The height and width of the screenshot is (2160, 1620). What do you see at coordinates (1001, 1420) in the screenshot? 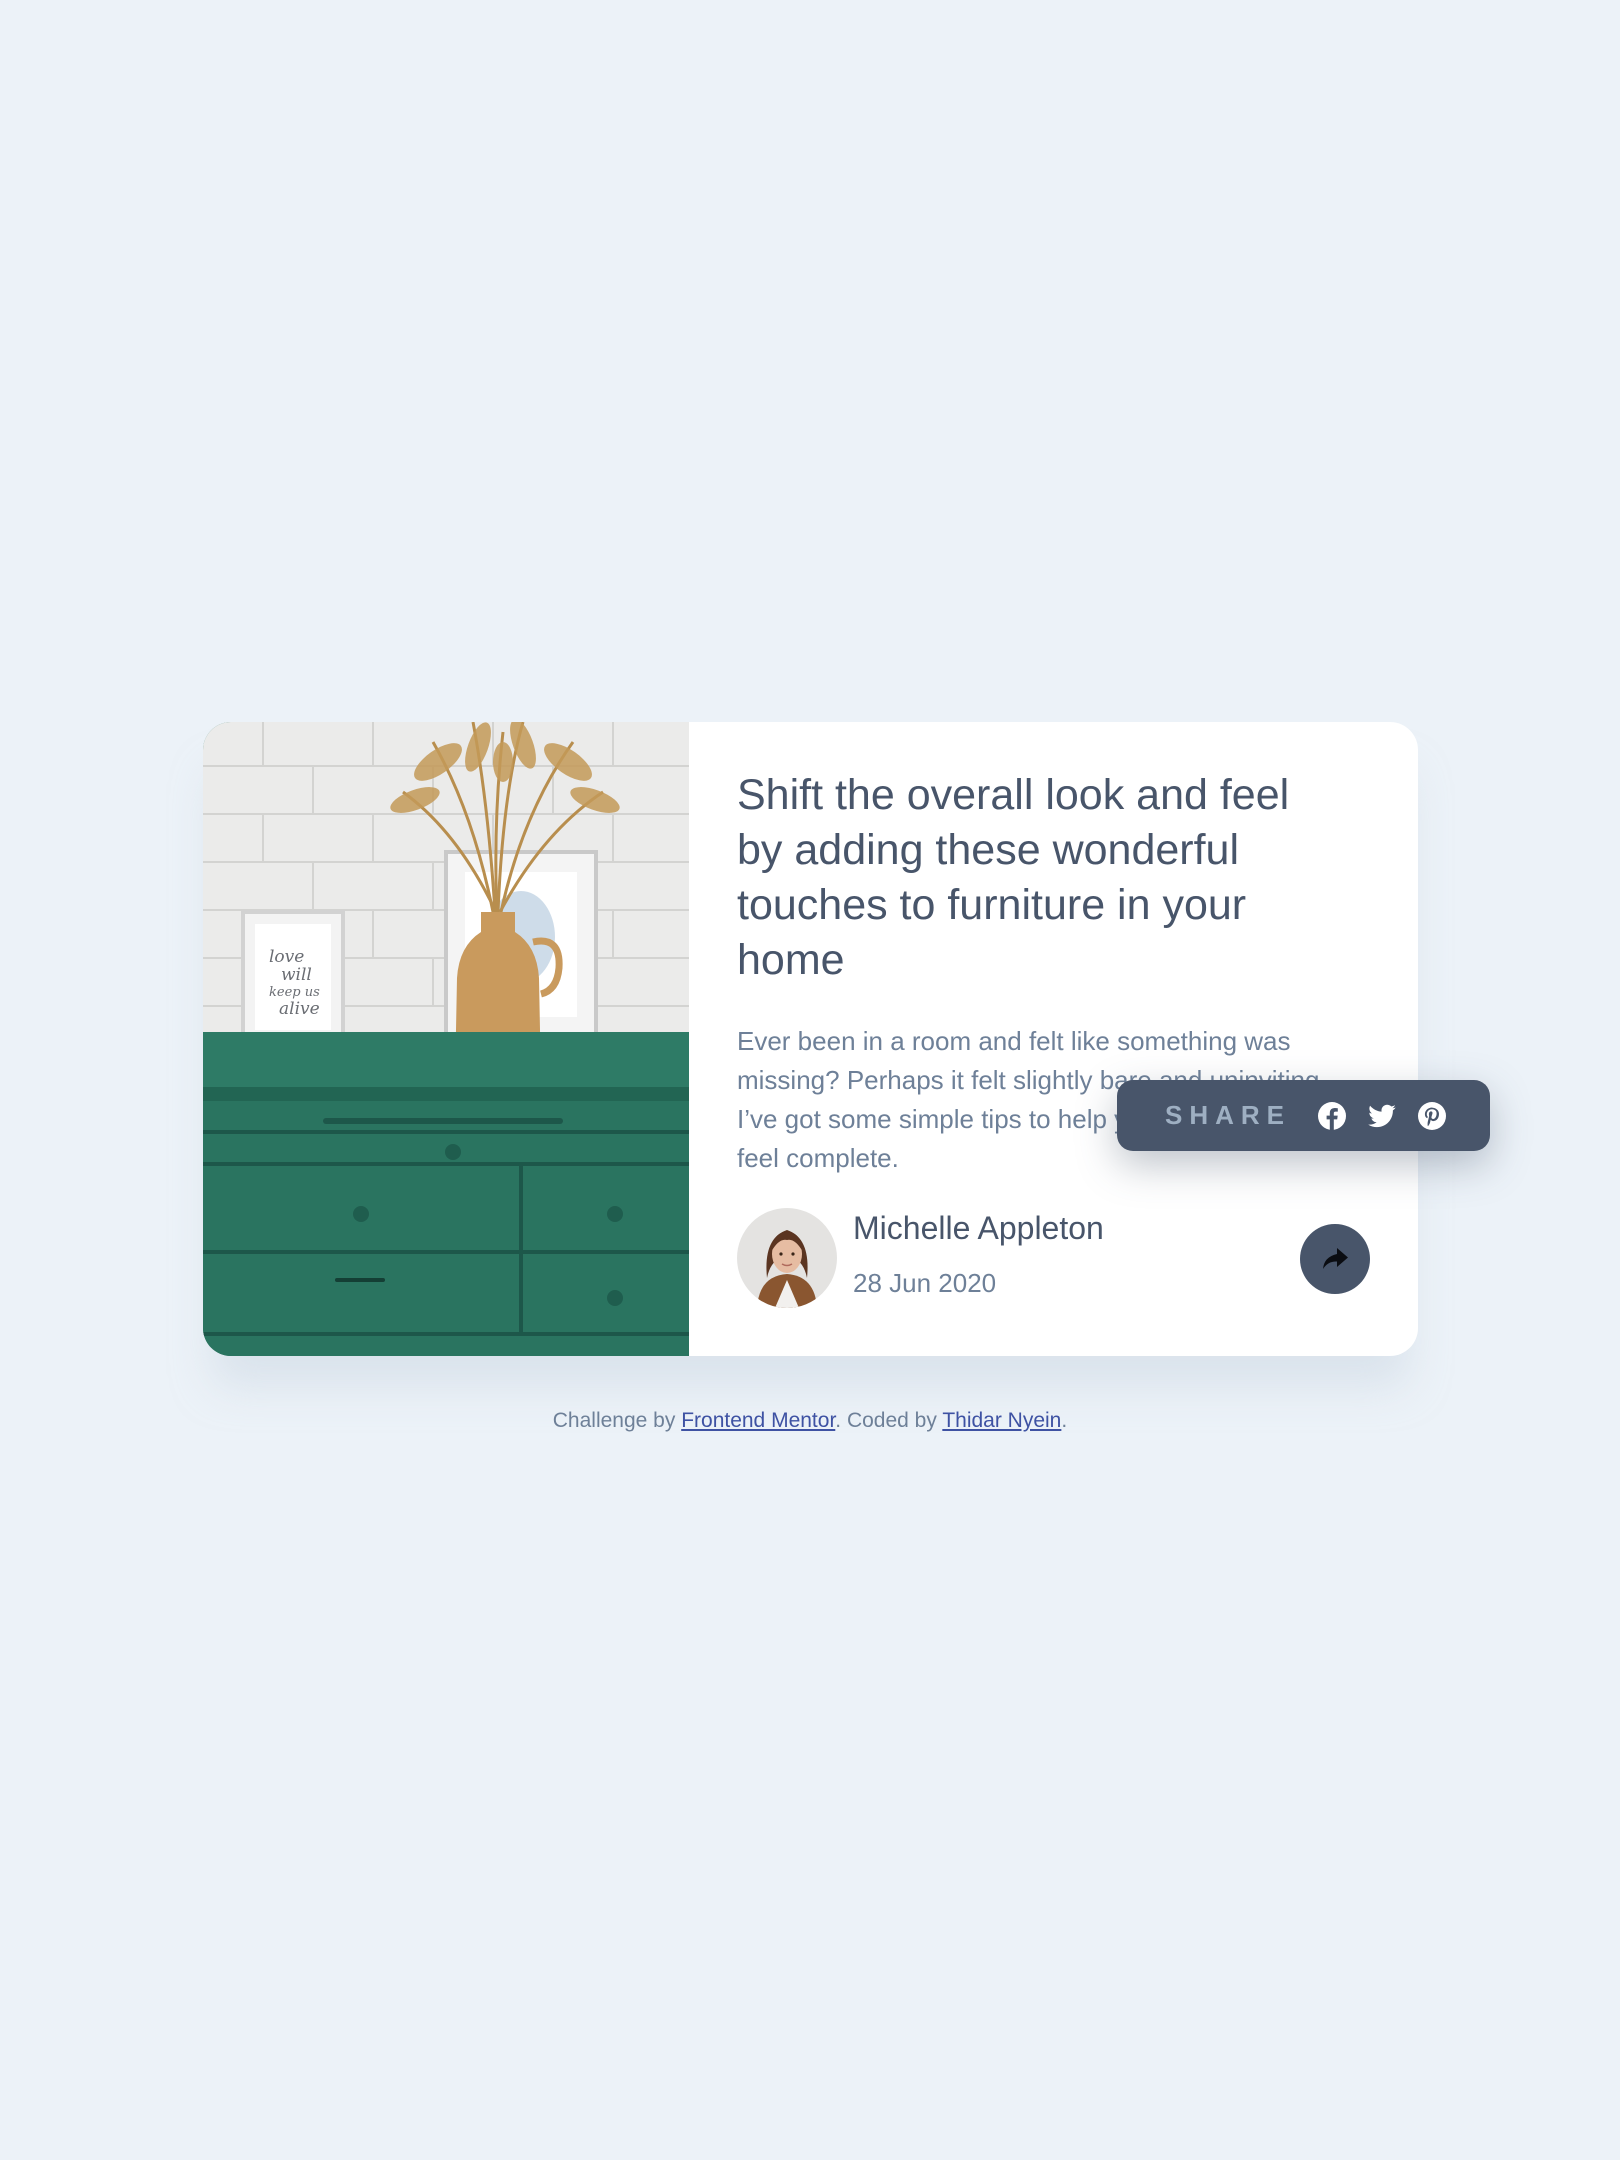
I see `author-link: Thidar Nyein` at bounding box center [1001, 1420].